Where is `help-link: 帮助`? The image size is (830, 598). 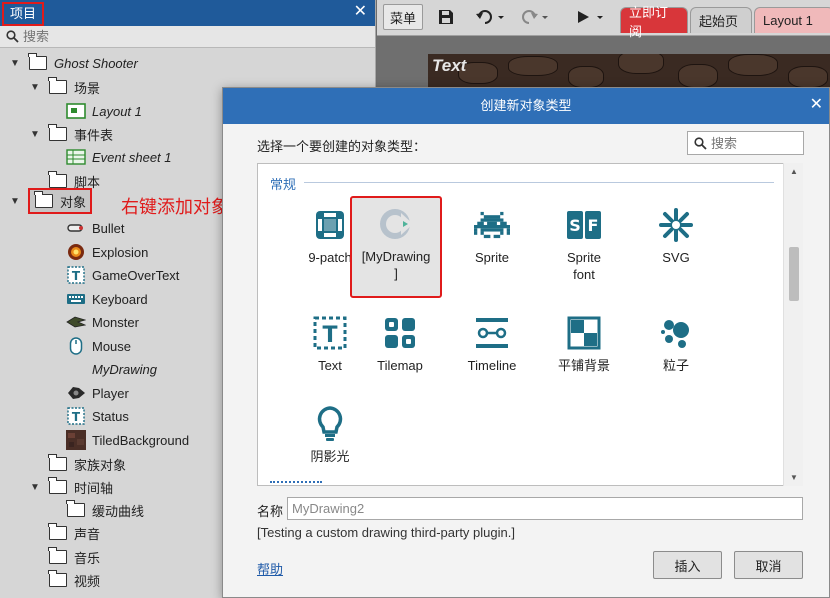 help-link: 帮助 is located at coordinates (270, 568).